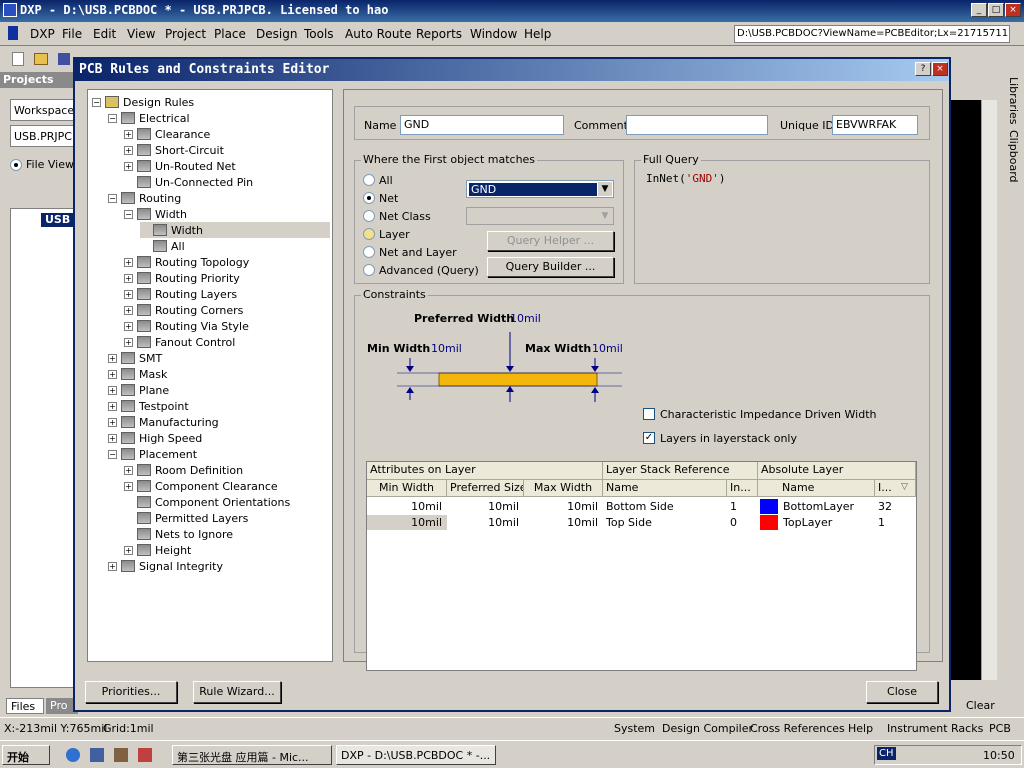 The image size is (1024, 768). Describe the element at coordinates (563, 488) in the screenshot. I see `col-max-width: Max Width` at that location.